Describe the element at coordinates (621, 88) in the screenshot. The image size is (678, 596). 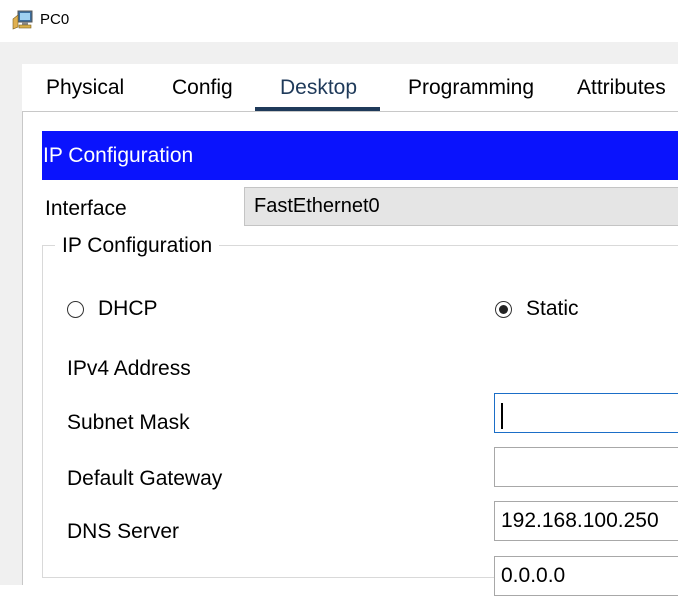
I see `tab-attributes: Attributes` at that location.